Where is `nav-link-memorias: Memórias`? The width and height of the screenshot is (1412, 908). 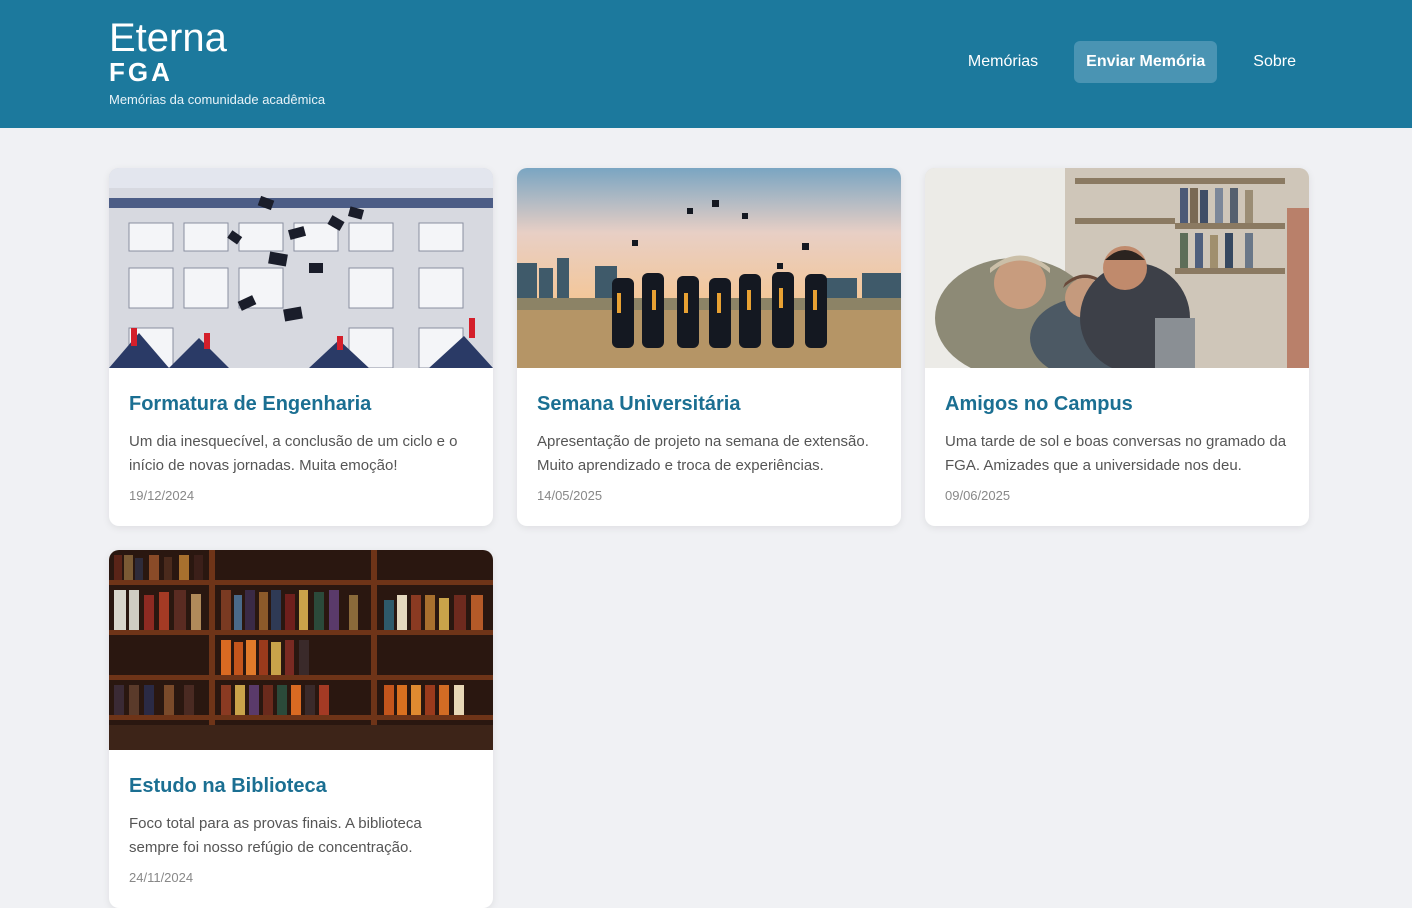 nav-link-memorias: Memórias is located at coordinates (1003, 62).